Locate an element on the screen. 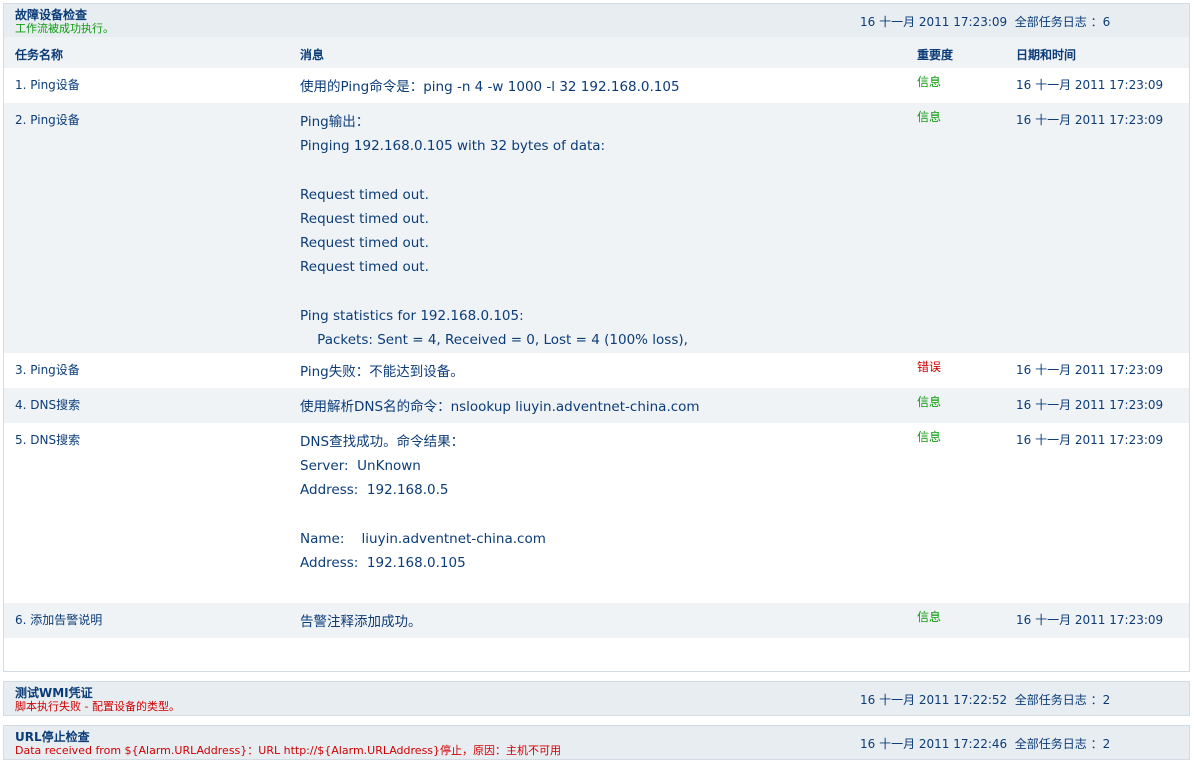 This screenshot has height=763, width=1194. task-name: 5. DNS搜索 is located at coordinates (48, 440).